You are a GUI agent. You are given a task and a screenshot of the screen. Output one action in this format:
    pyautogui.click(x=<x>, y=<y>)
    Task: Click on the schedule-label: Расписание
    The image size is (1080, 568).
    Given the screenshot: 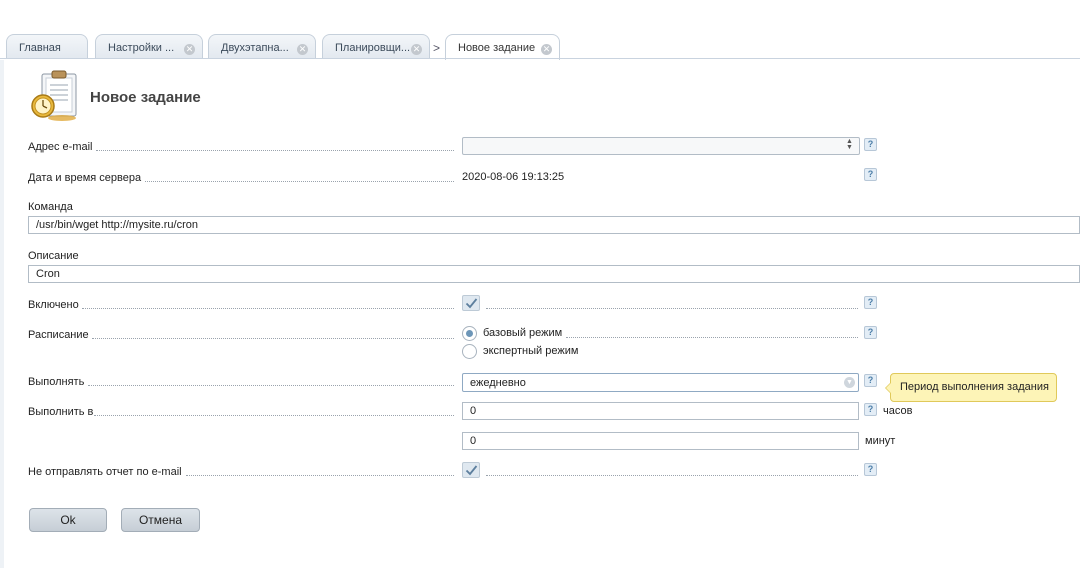 What is the action you would take?
    pyautogui.click(x=58, y=335)
    